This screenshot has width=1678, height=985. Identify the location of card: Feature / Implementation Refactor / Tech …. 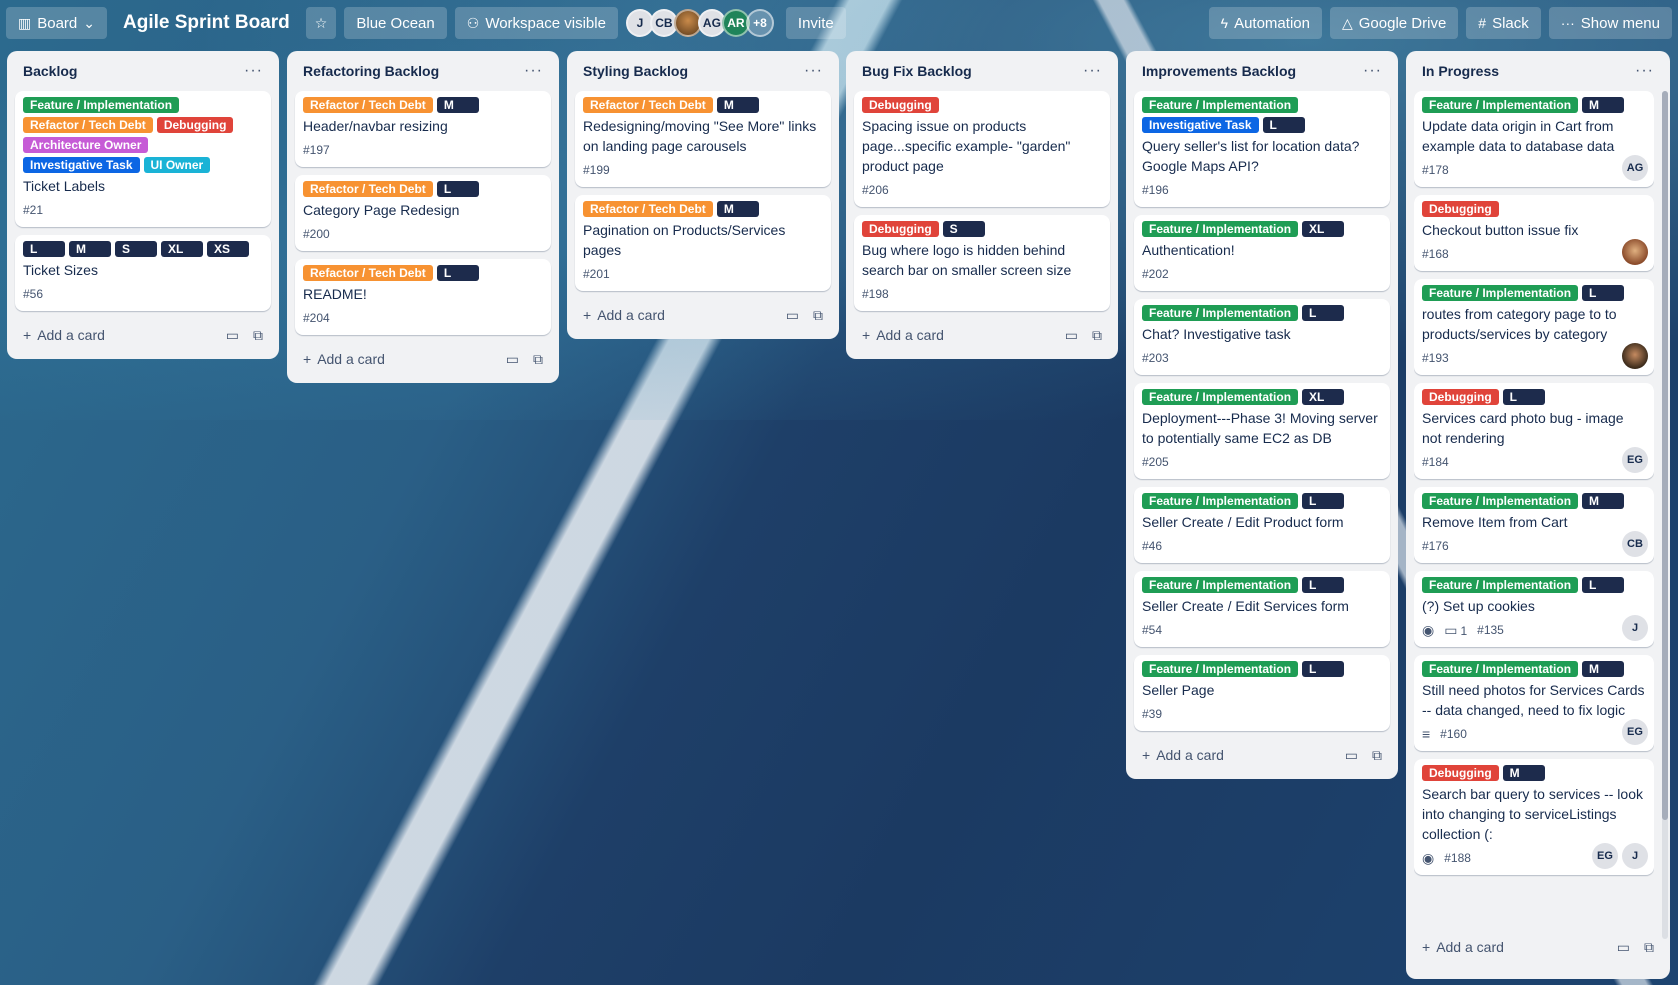
(143, 159).